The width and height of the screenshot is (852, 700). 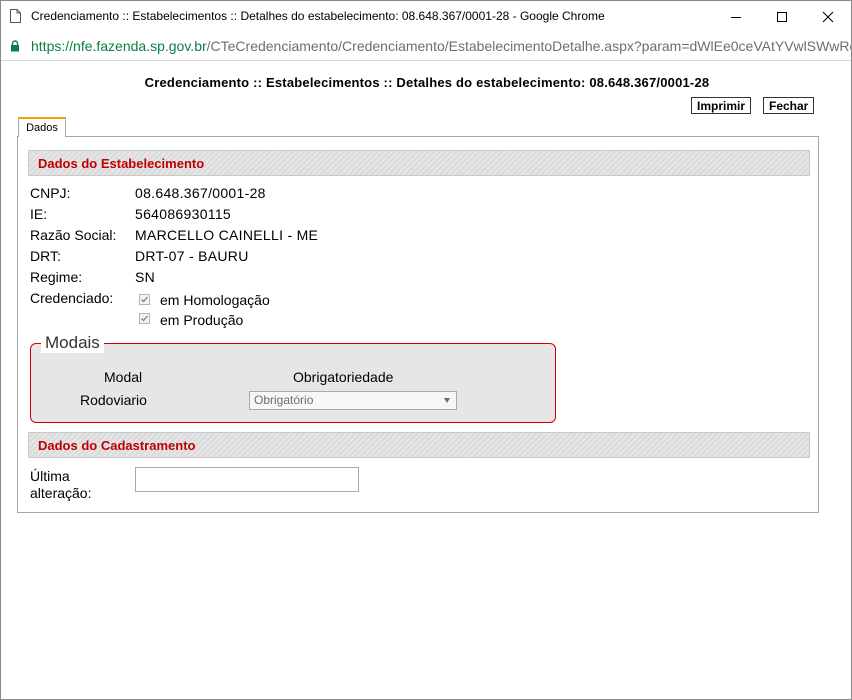 What do you see at coordinates (140, 46) in the screenshot?
I see `url-host: nfe.fazenda.sp.gov.br` at bounding box center [140, 46].